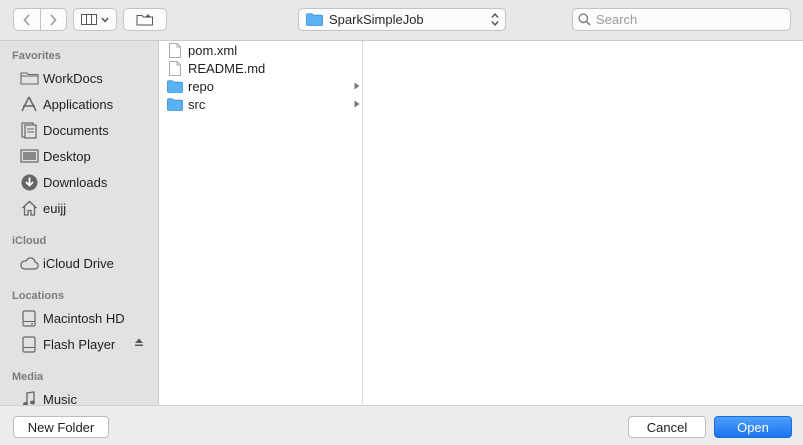 This screenshot has height=445, width=803. I want to click on sidebar-item-label: euijj, so click(55, 208).